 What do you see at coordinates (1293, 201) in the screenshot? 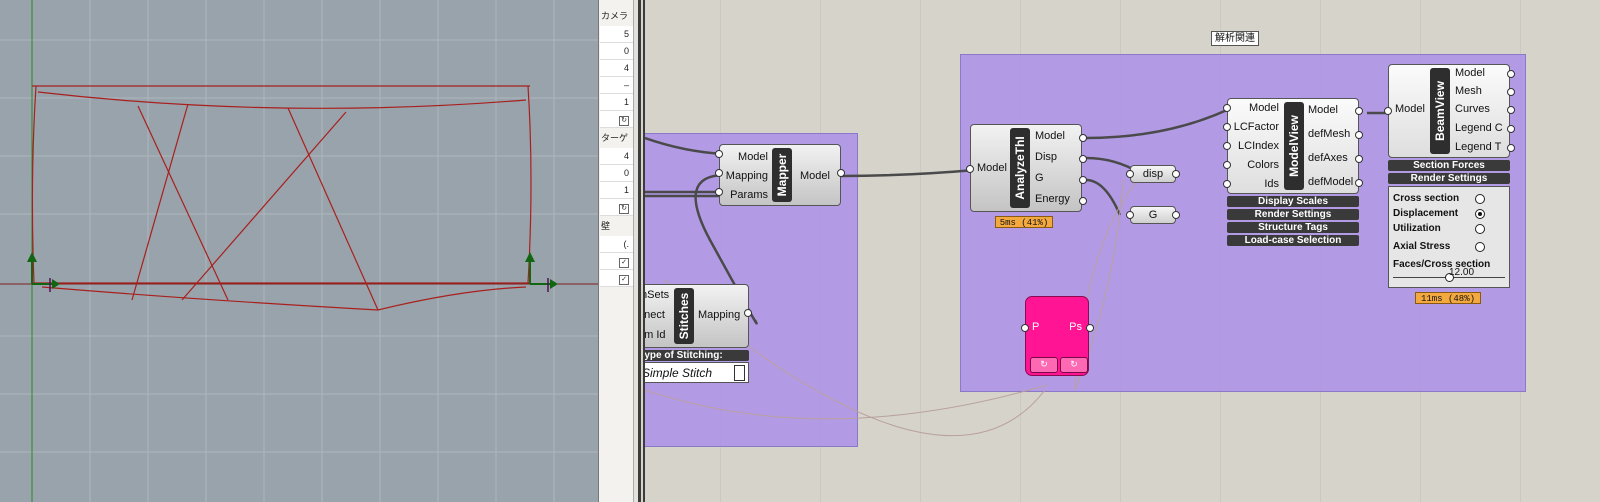
I see `modelview-menu-display-scales: Display Scales` at bounding box center [1293, 201].